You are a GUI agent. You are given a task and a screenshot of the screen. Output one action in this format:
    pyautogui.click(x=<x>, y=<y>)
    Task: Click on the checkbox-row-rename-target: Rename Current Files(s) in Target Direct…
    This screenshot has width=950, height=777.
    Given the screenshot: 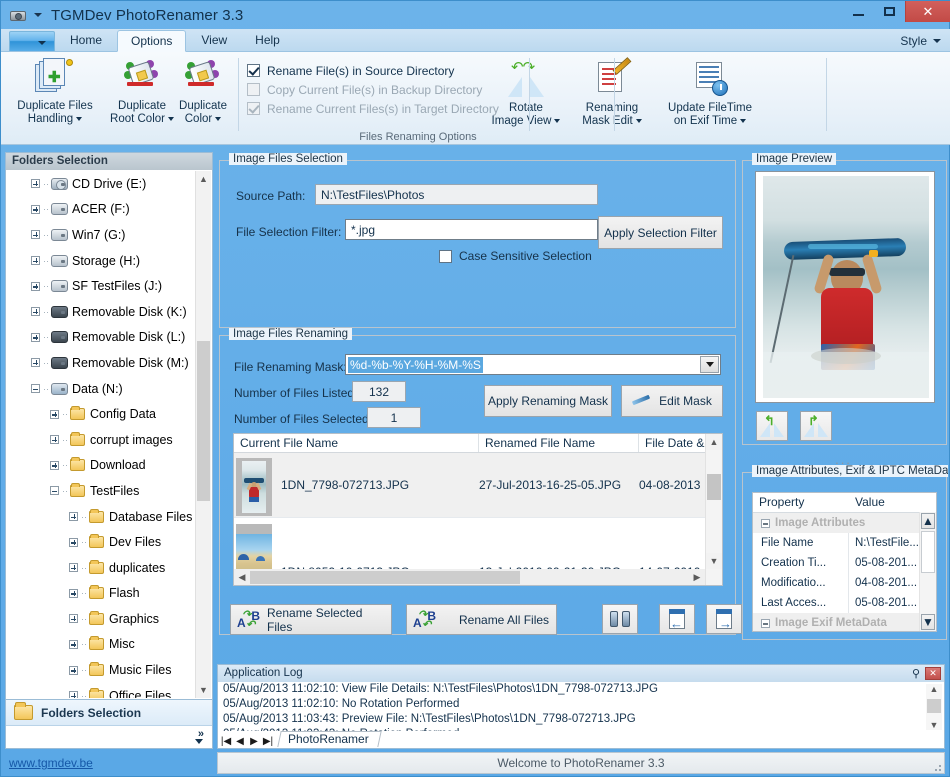 What is the action you would take?
    pyautogui.click(x=374, y=108)
    